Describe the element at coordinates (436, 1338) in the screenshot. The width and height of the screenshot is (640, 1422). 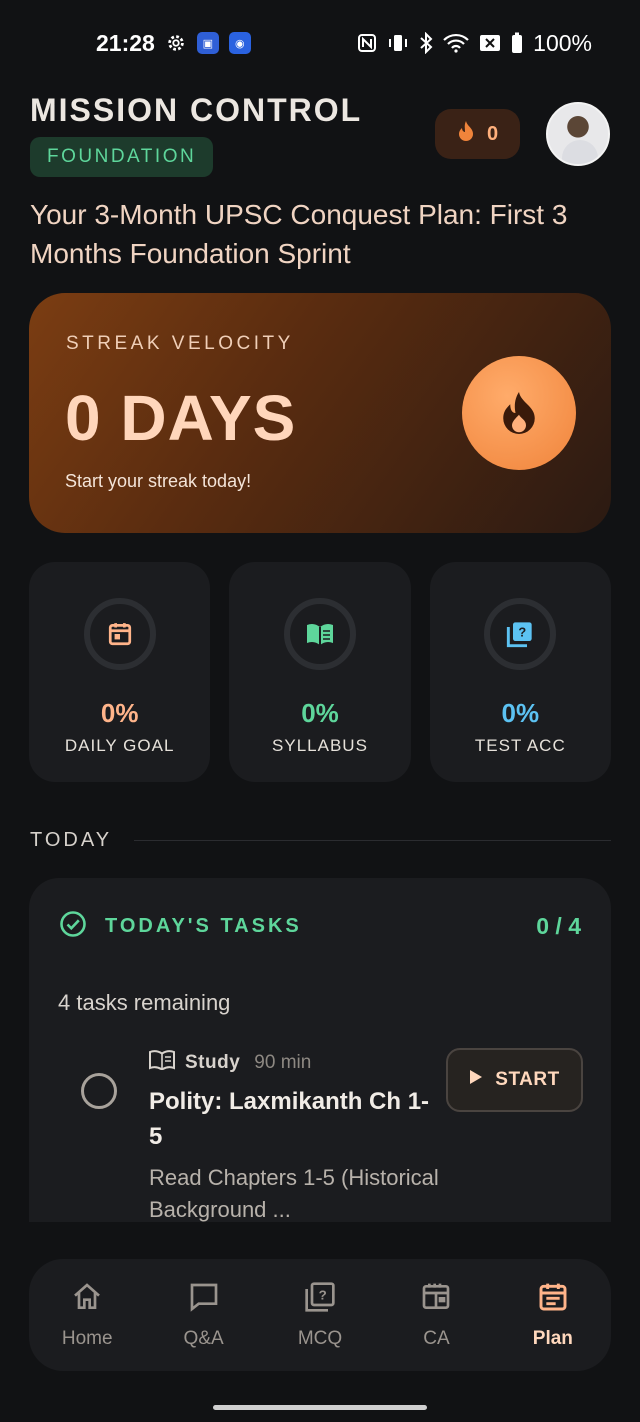
I see `nav-label-ca: CA` at that location.